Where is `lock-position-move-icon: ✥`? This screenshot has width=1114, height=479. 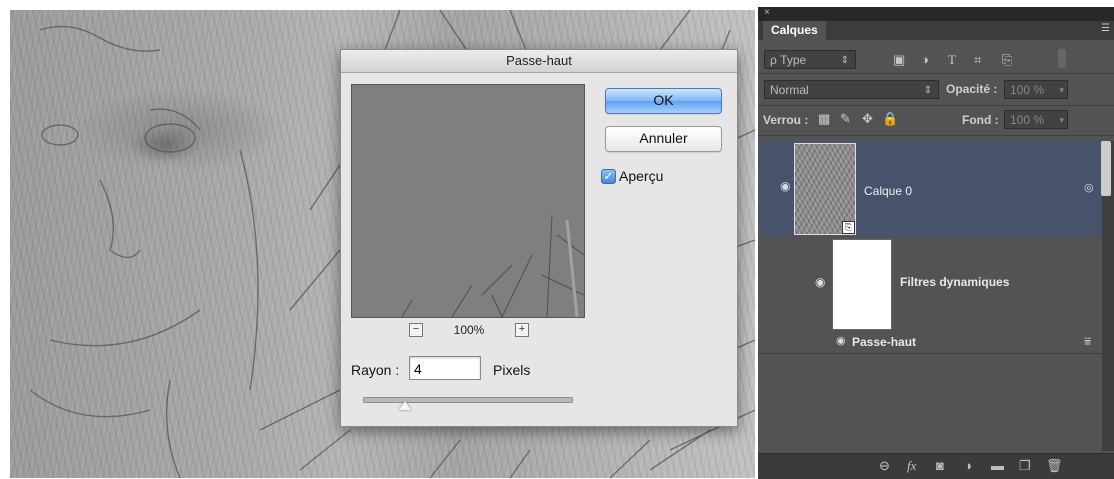 lock-position-move-icon: ✥ is located at coordinates (867, 119).